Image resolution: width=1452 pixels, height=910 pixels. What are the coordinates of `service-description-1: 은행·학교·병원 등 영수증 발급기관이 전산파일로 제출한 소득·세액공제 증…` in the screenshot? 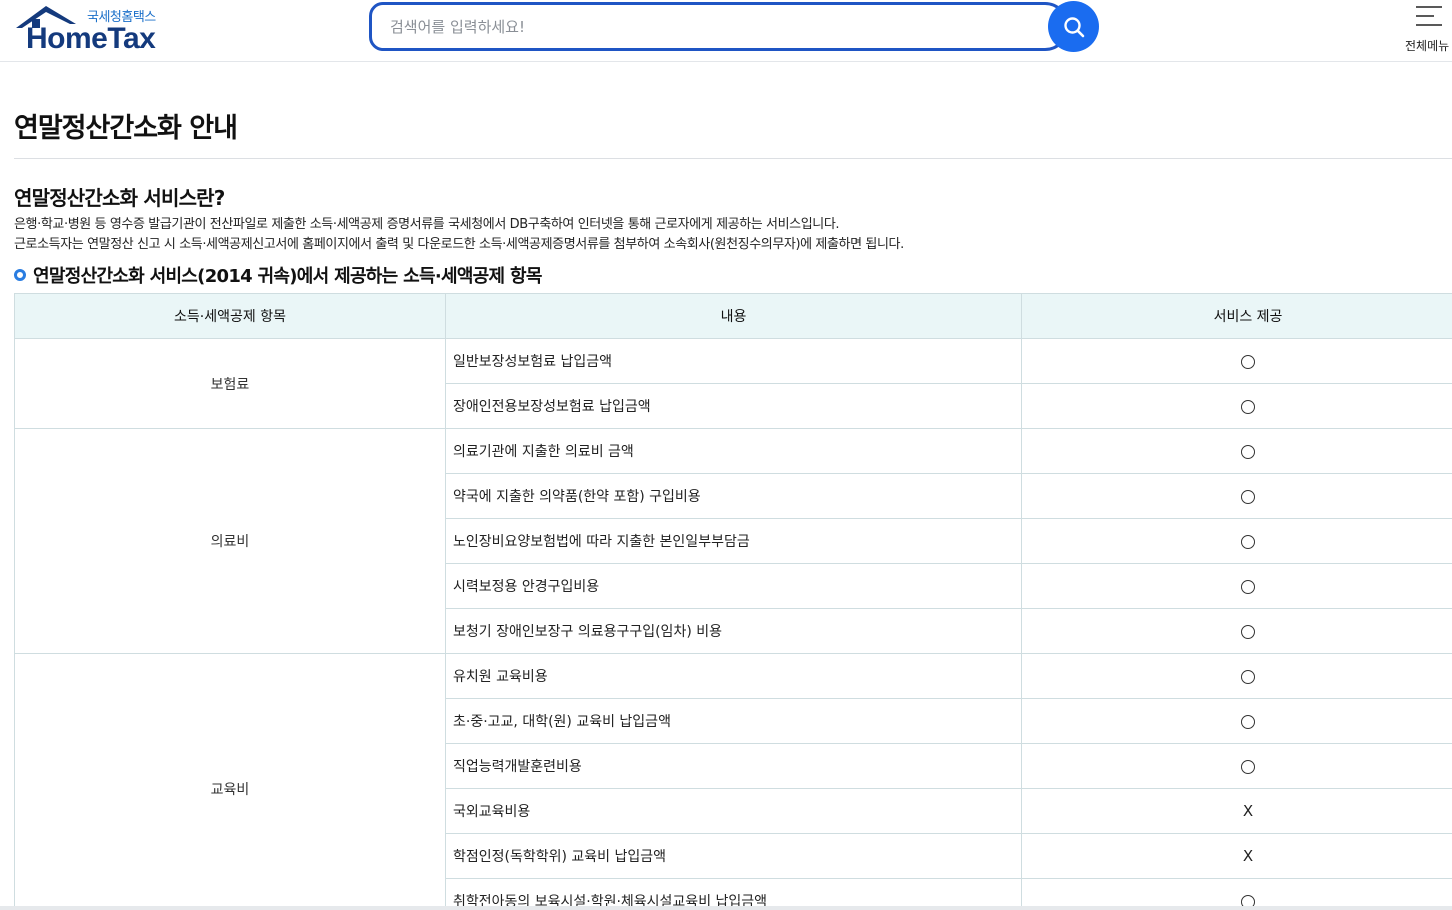 It's located at (427, 224).